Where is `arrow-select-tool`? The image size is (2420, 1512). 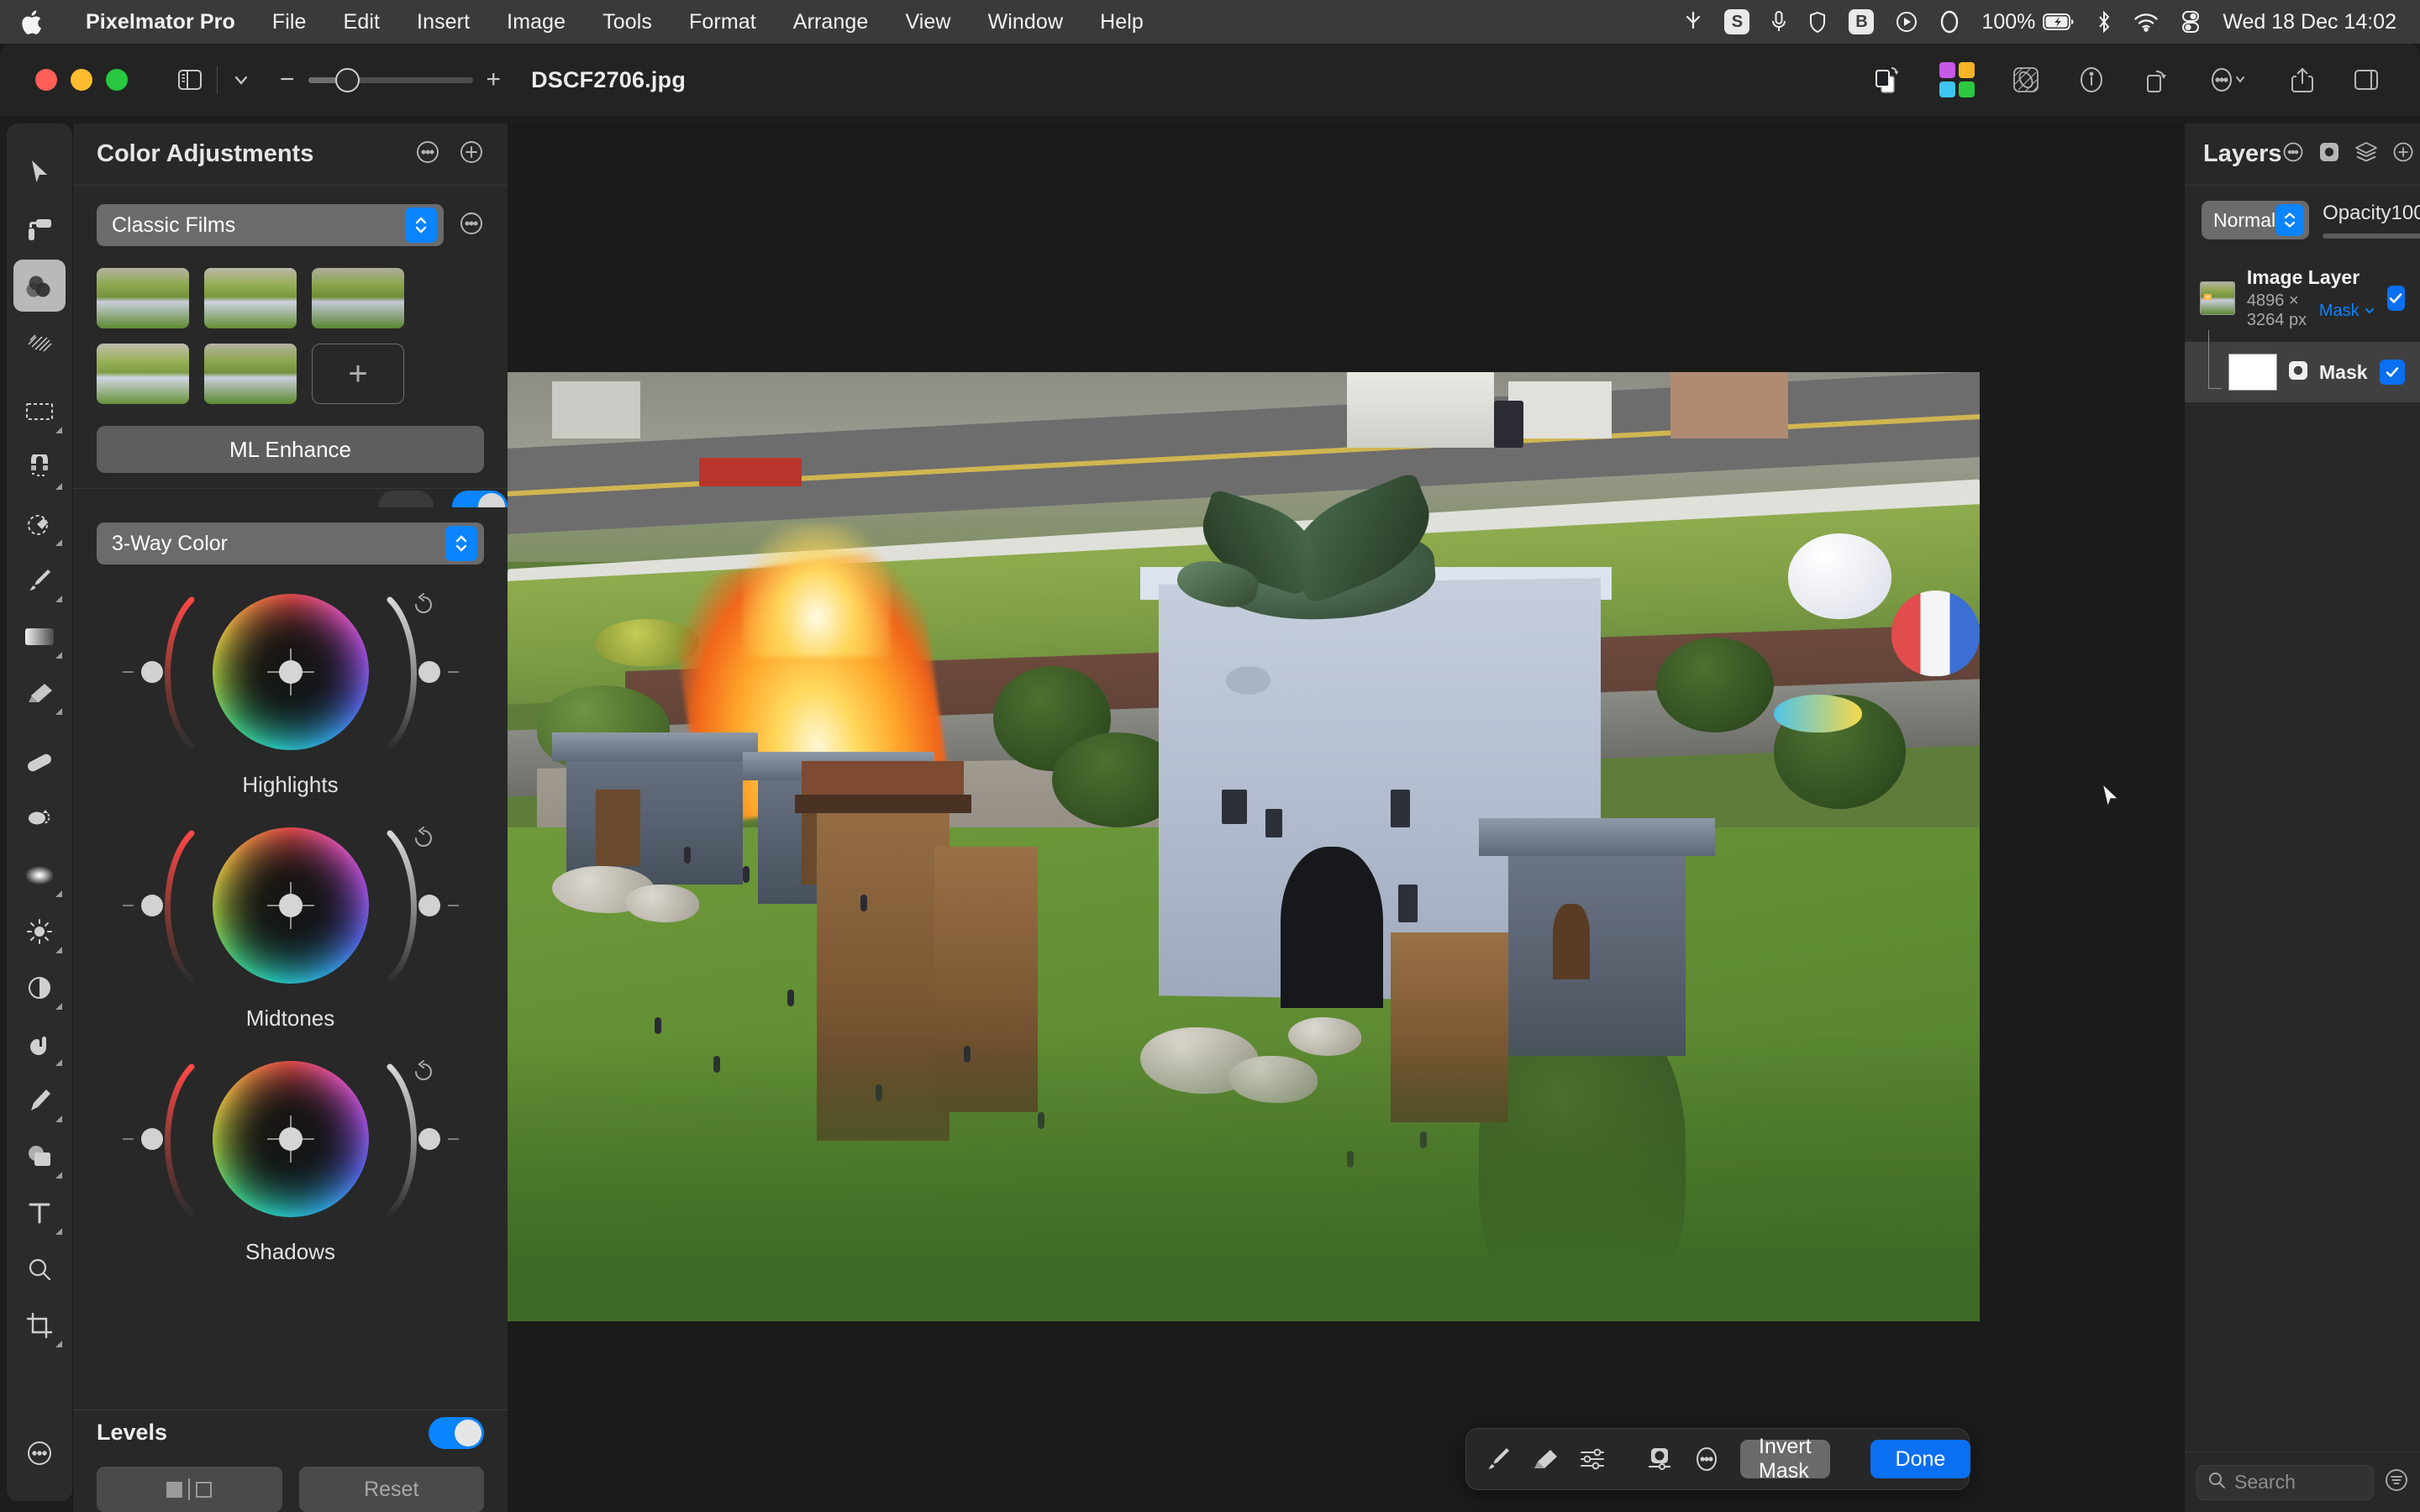 arrow-select-tool is located at coordinates (39, 173).